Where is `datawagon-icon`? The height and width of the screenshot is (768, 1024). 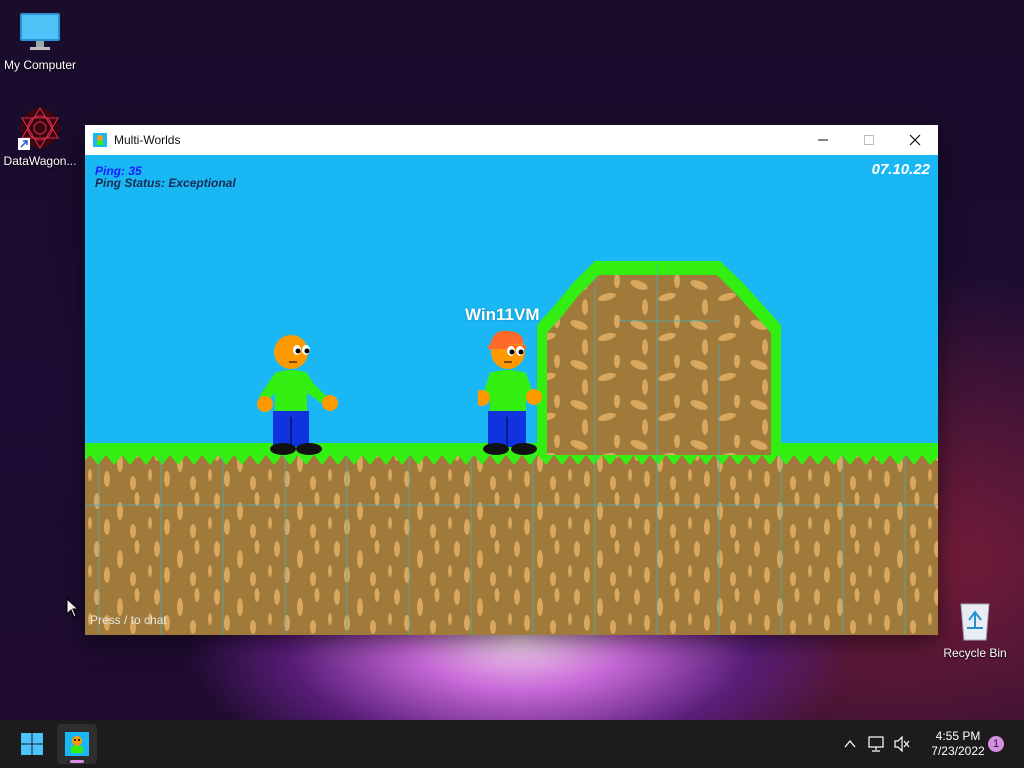
datawagon-icon is located at coordinates (40, 128).